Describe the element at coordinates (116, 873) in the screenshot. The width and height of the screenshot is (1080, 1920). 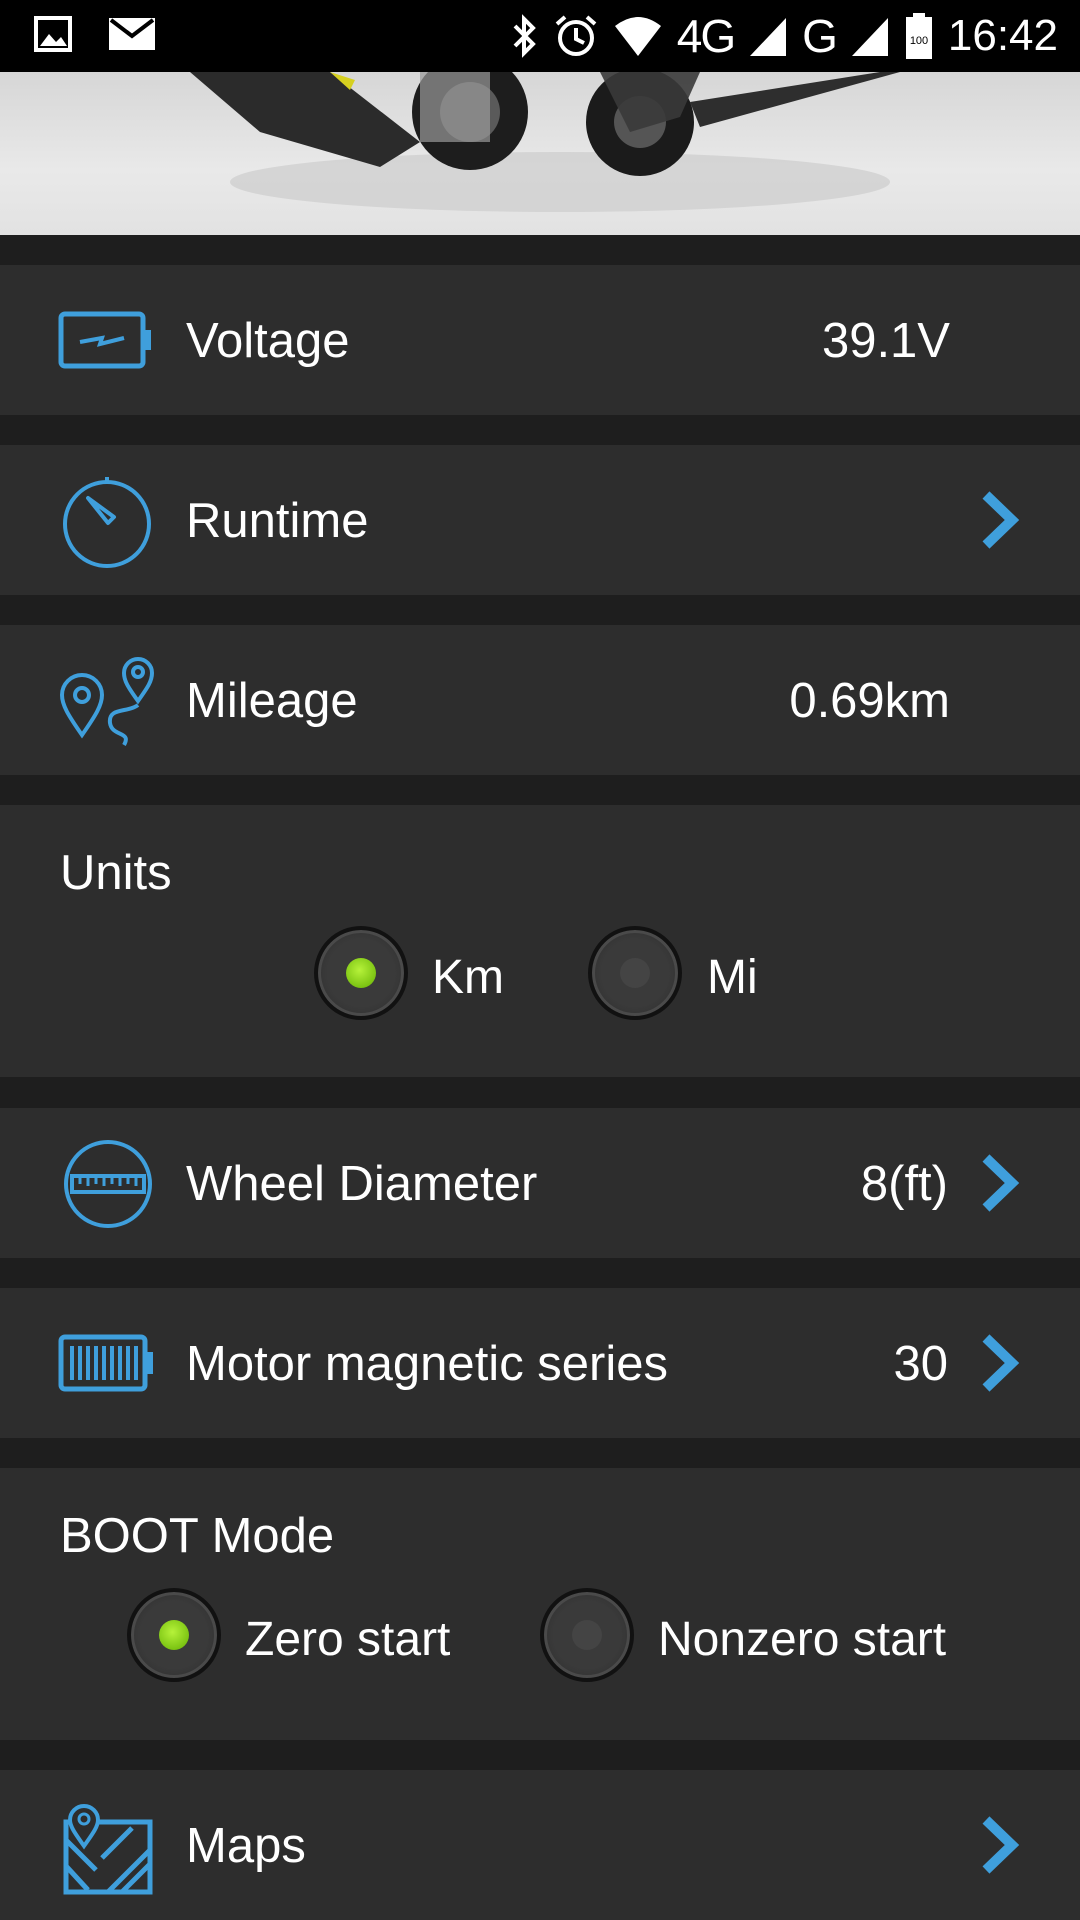
I see `units-title: Units` at that location.